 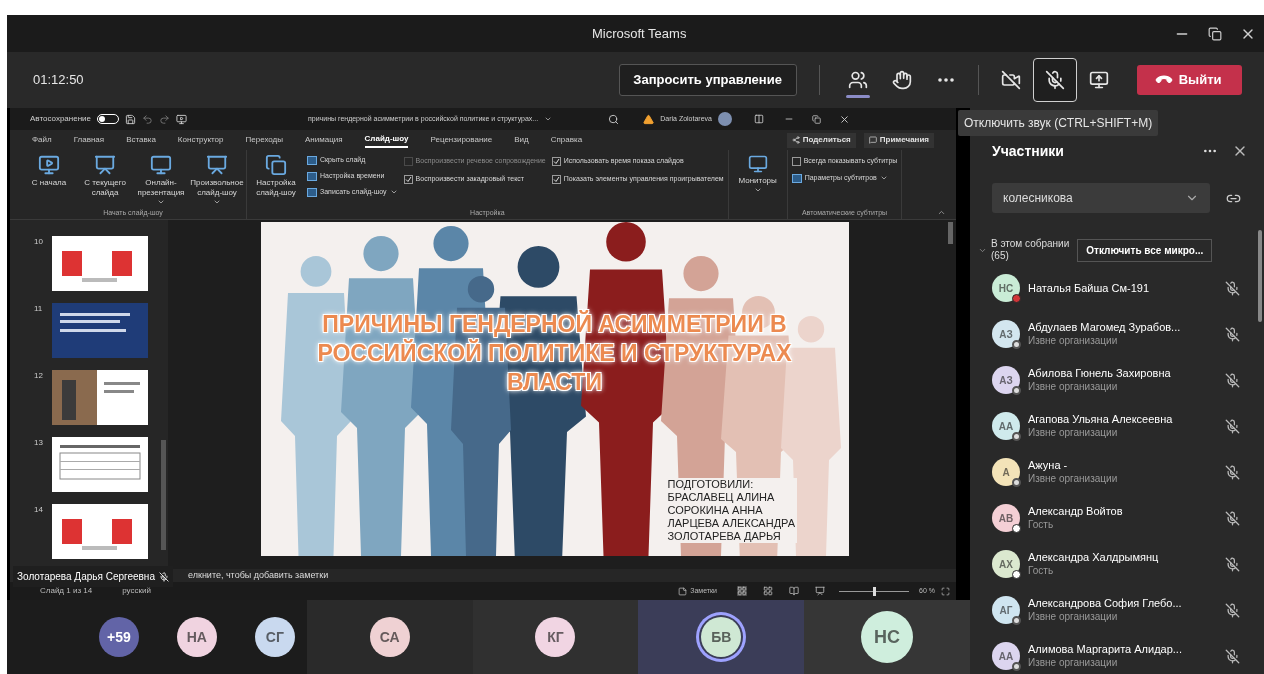 I want to click on participant-name: Абилова Гюнель Захировна, so click(x=1099, y=373).